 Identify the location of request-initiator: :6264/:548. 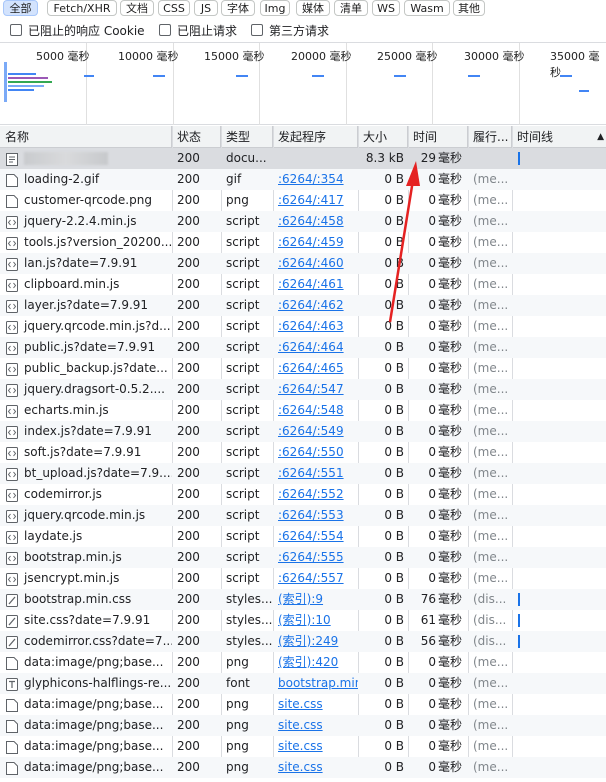
(315, 410).